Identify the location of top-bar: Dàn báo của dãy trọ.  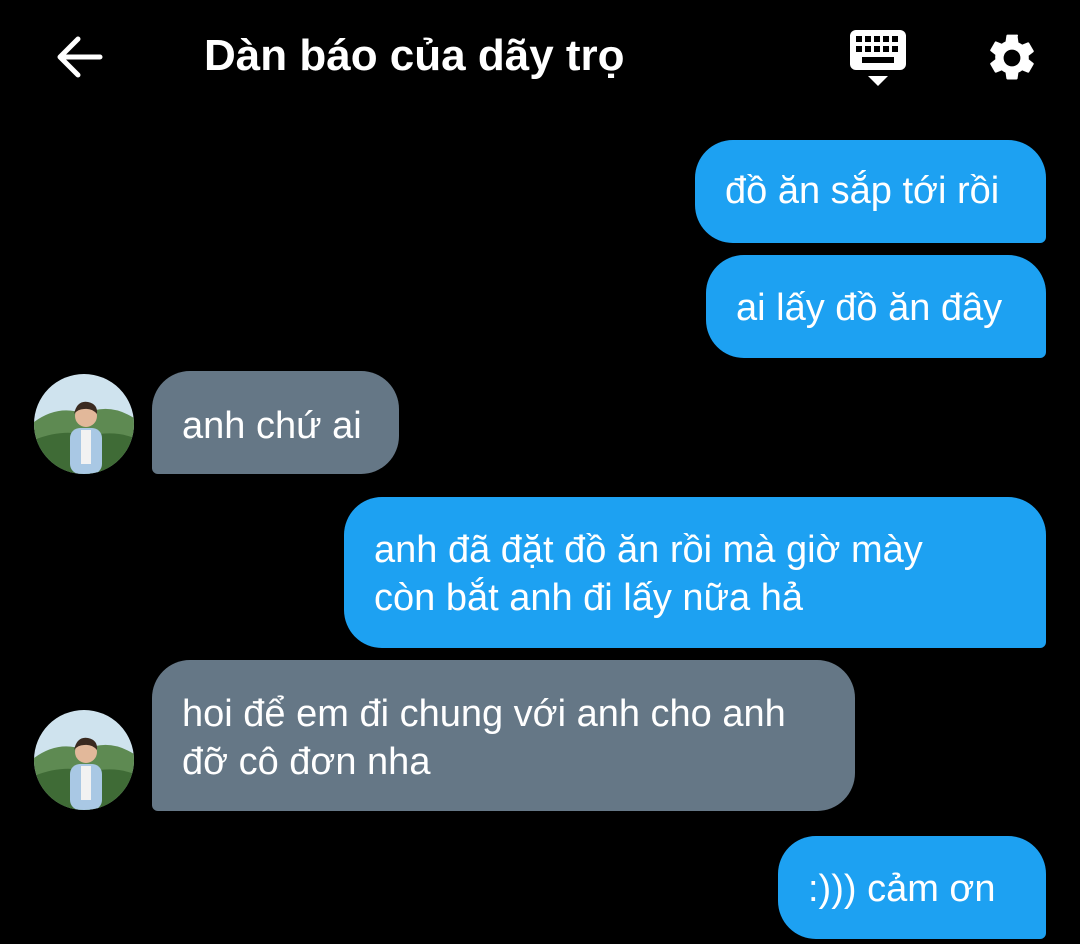
(540, 56).